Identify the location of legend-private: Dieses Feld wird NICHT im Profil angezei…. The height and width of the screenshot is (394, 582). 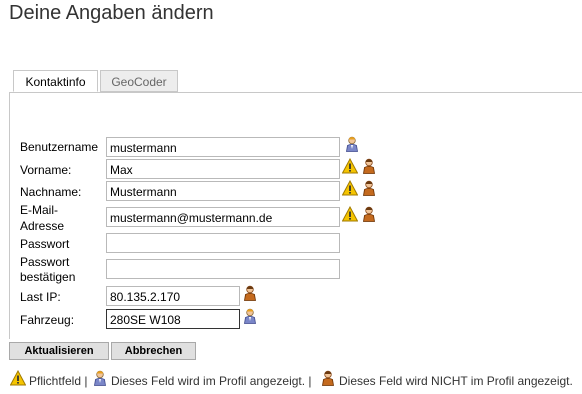
(456, 381).